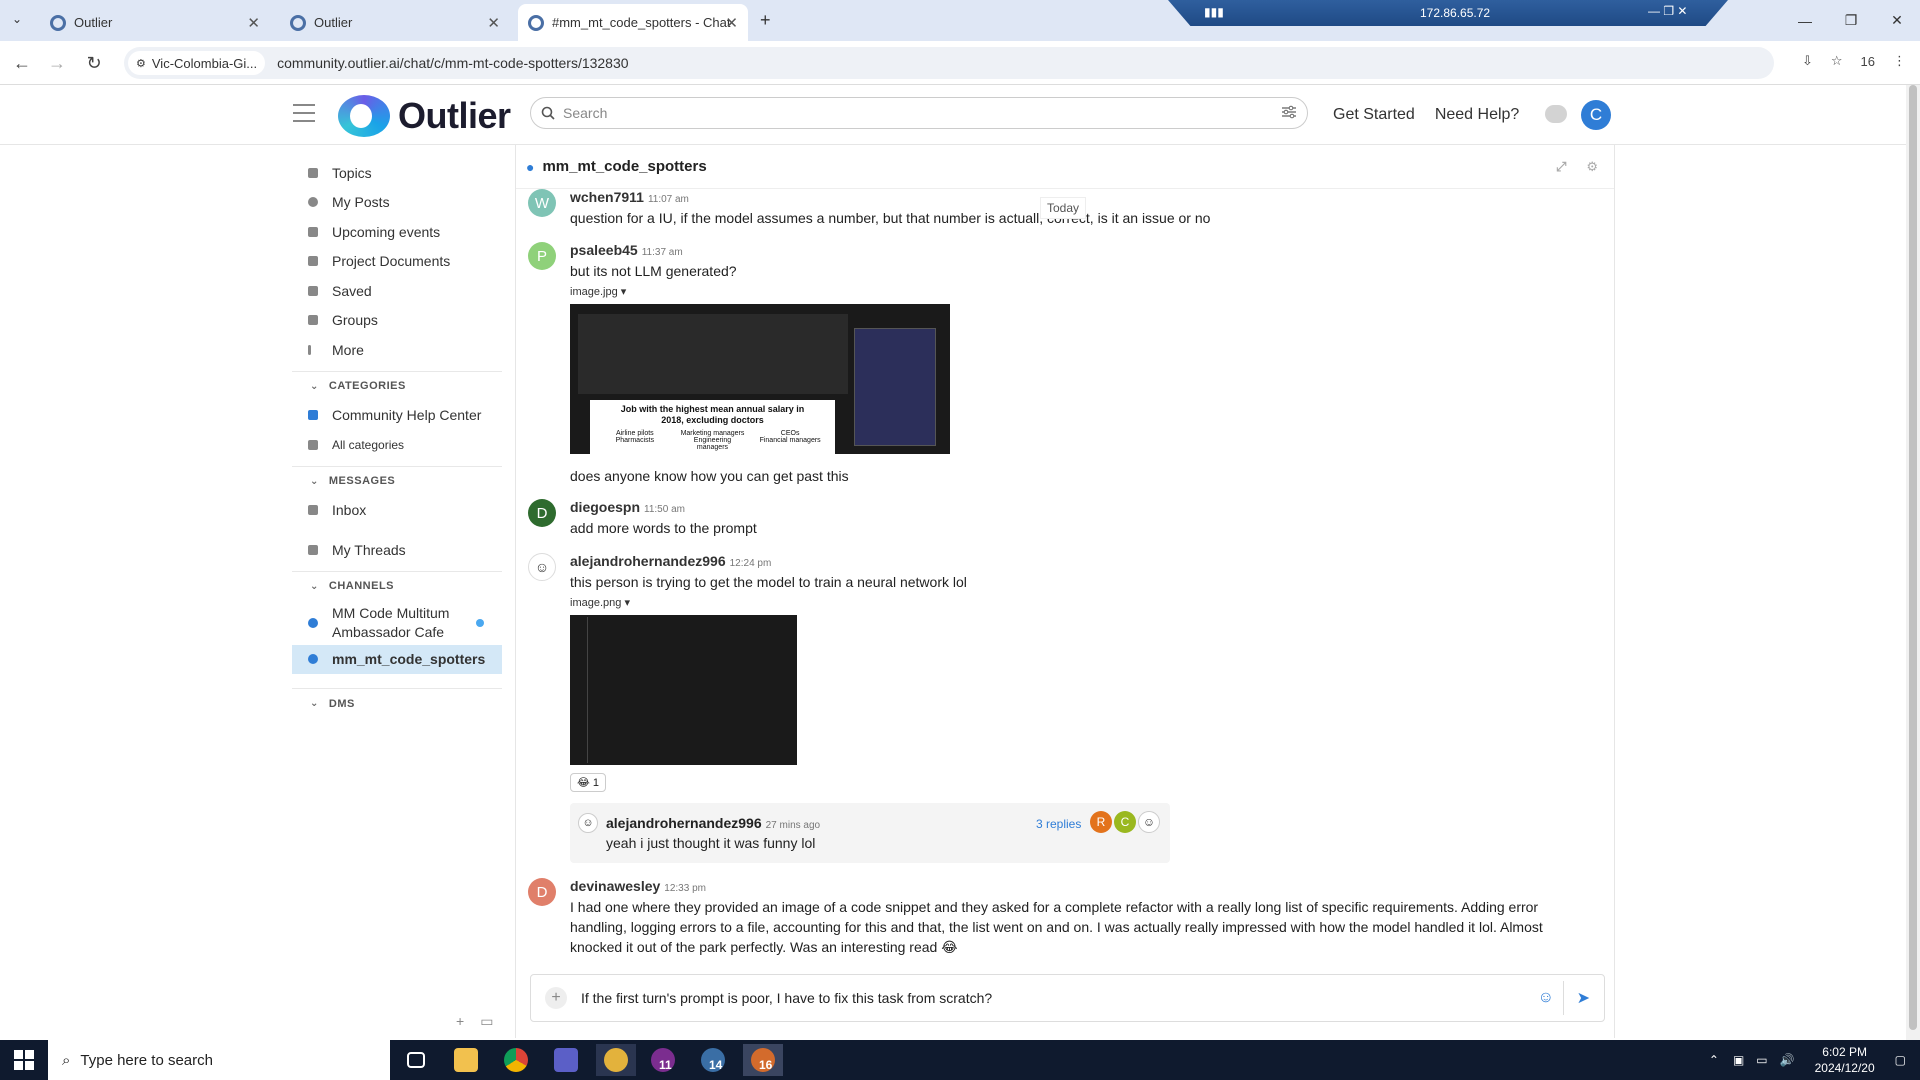  Describe the element at coordinates (1583, 998) in the screenshot. I see `send-icon: ➤` at that location.